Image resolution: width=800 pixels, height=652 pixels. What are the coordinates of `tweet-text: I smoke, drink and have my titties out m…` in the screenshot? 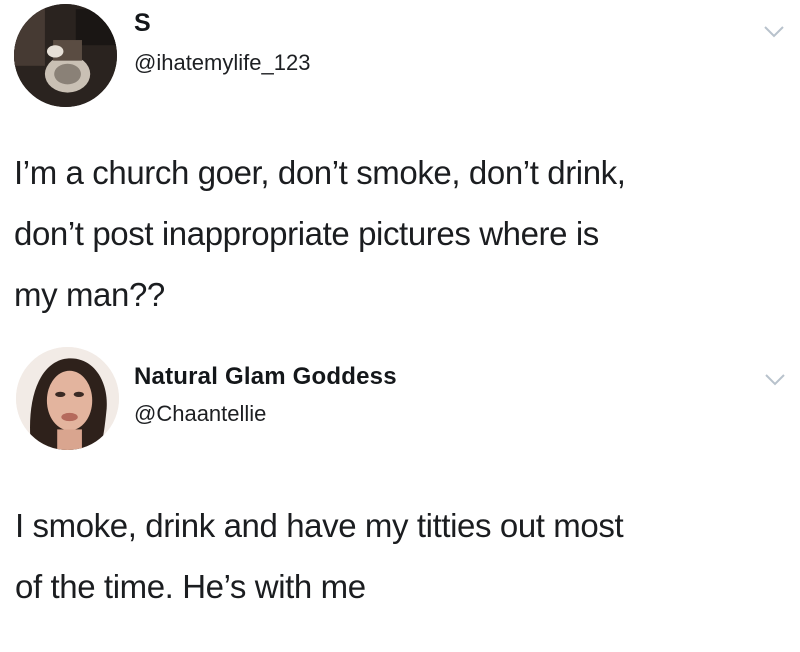 It's located at (319, 556).